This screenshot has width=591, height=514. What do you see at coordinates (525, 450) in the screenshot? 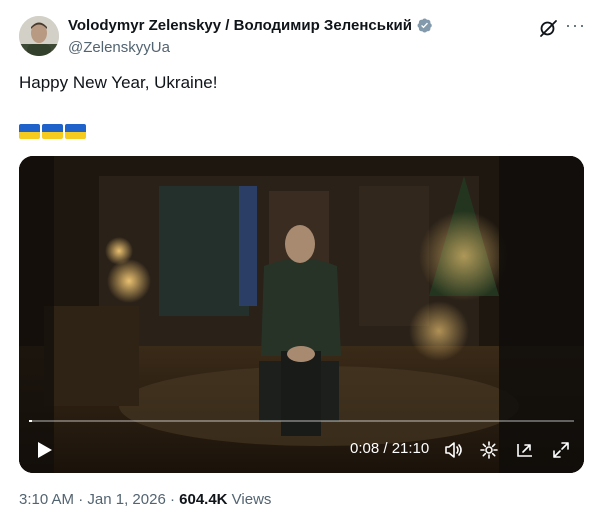
I see `pip-icon` at bounding box center [525, 450].